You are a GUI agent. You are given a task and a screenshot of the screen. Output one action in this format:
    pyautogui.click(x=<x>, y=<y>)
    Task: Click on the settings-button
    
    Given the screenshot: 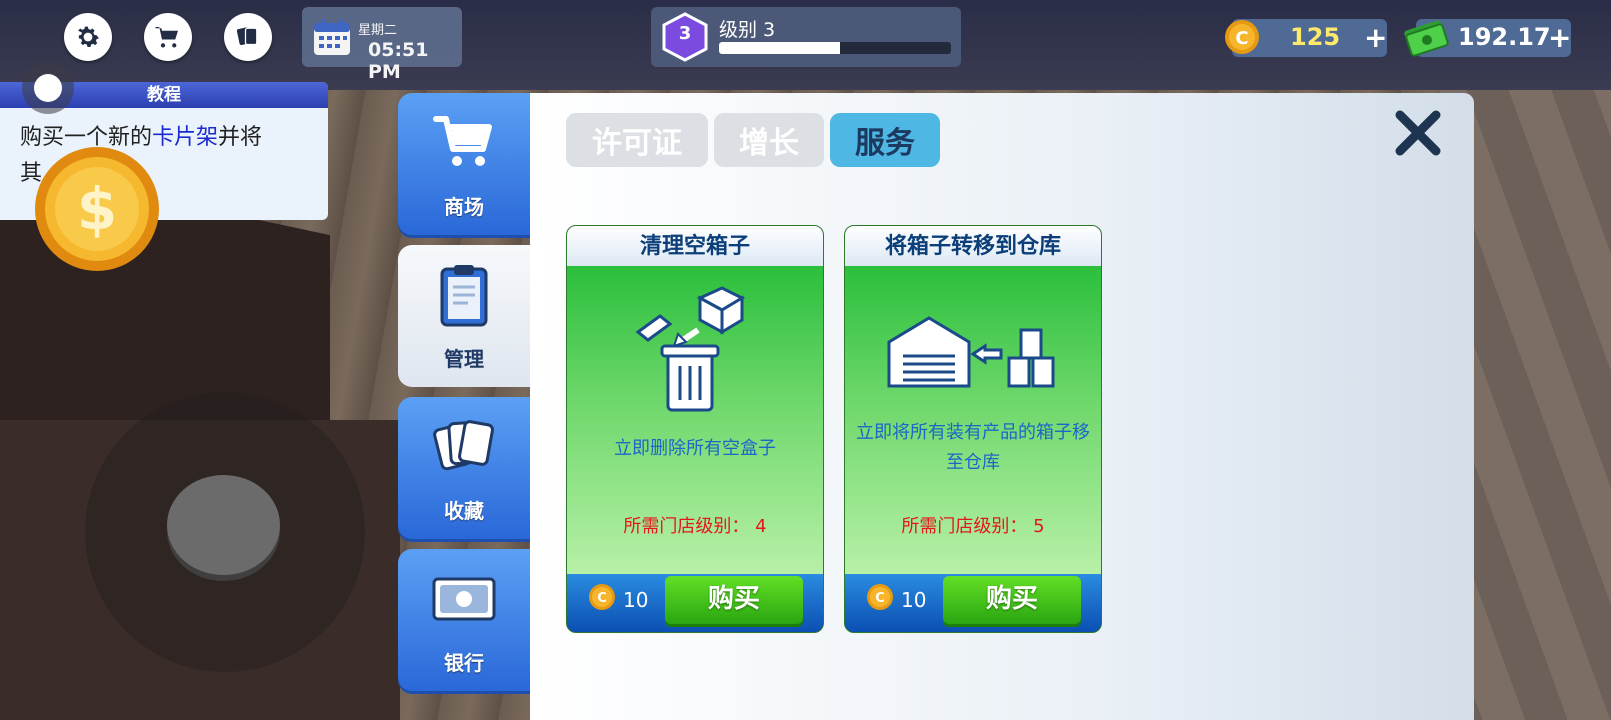 What is the action you would take?
    pyautogui.click(x=88, y=37)
    